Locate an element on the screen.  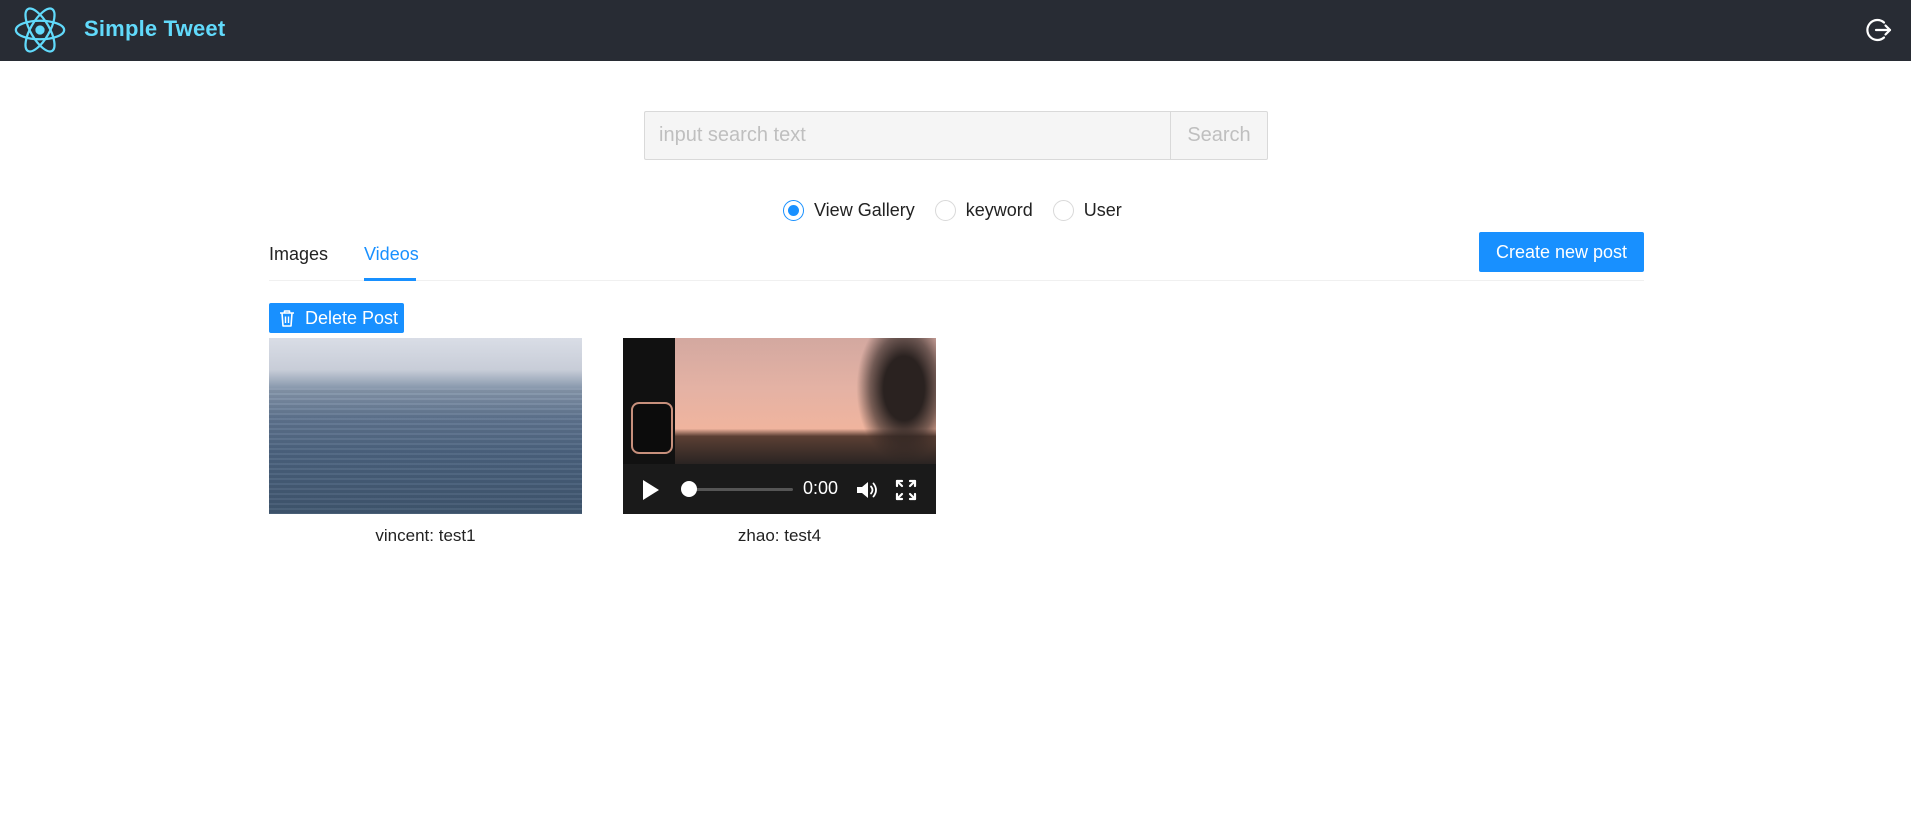
trash-icon is located at coordinates (287, 318).